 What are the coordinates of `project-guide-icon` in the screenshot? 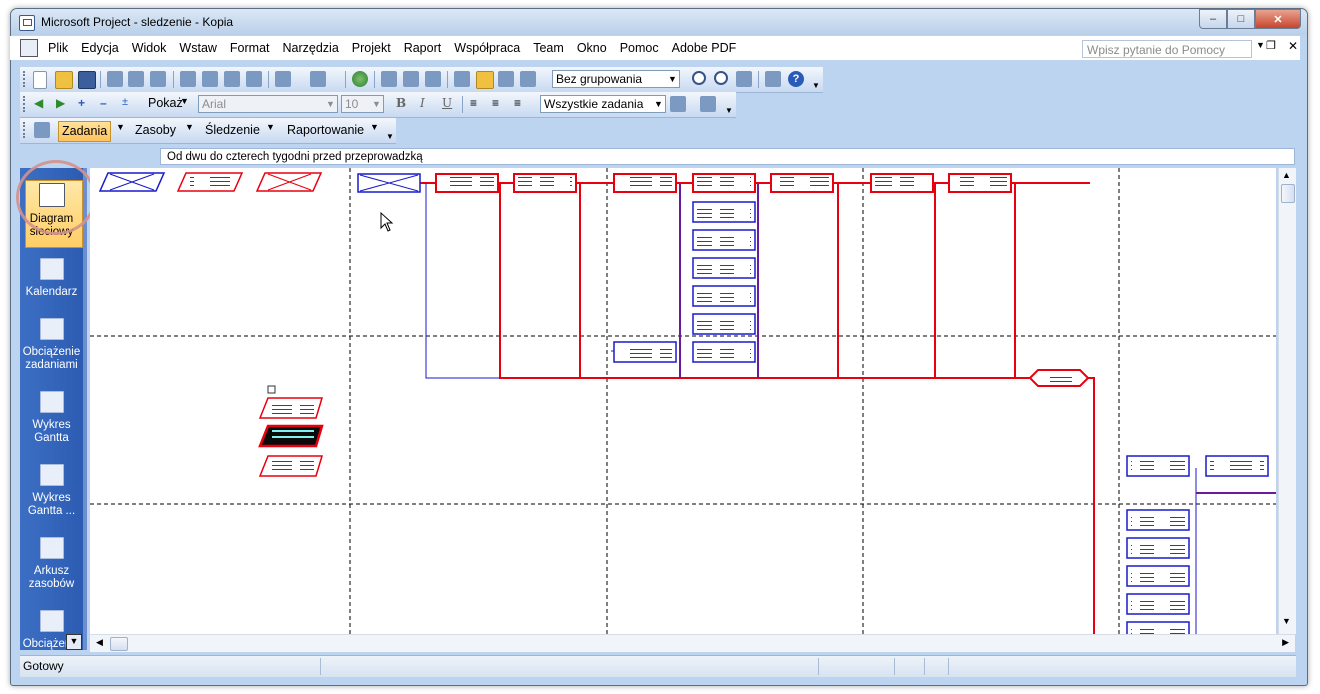 It's located at (42, 130).